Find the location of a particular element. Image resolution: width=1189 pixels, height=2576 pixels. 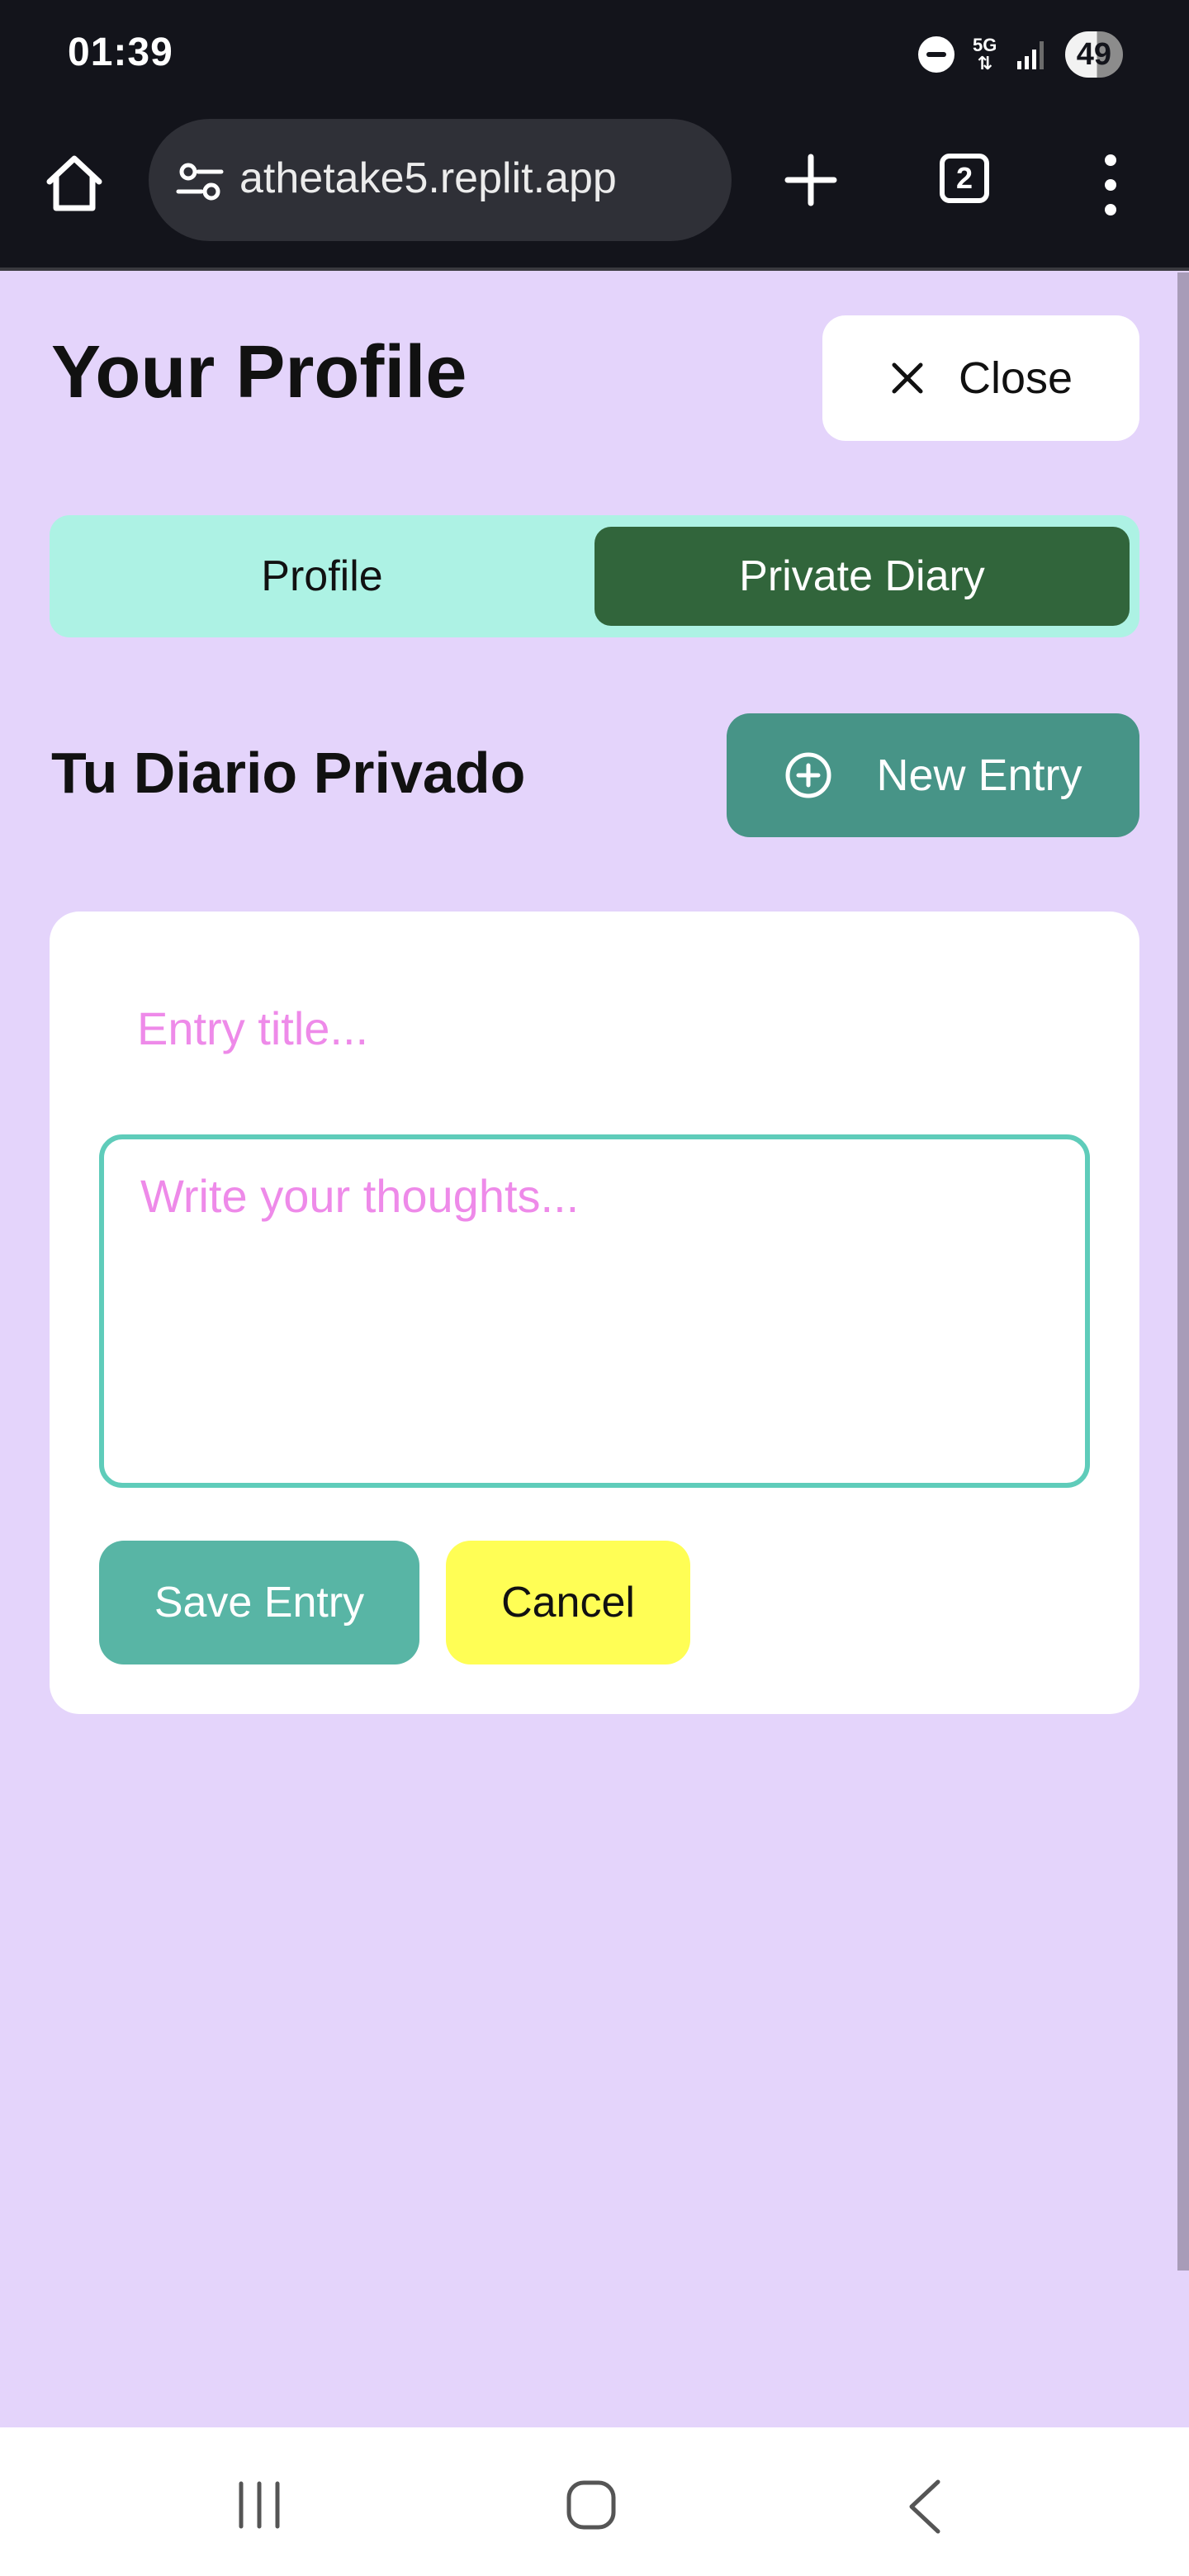

tab-private-diary-label: Private Diary is located at coordinates (862, 576).